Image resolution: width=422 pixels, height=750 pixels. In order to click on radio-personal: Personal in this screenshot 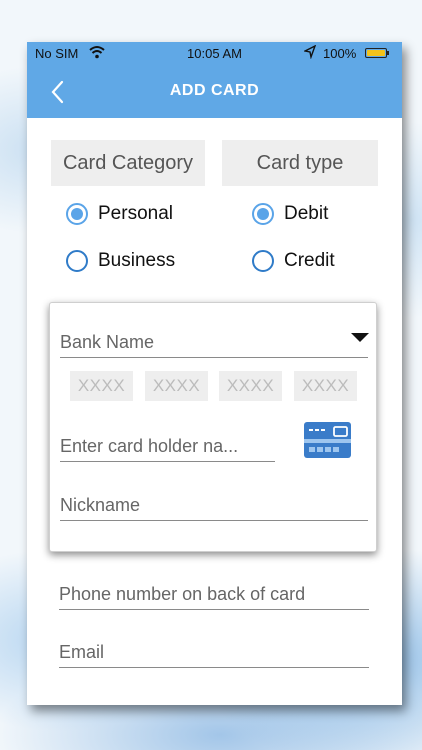, I will do `click(119, 214)`.